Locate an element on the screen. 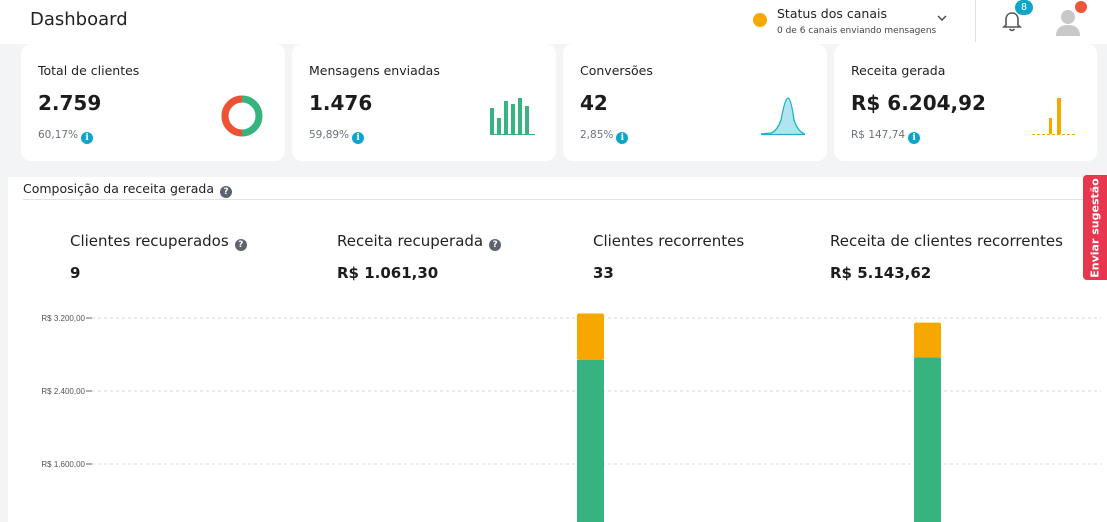 Image resolution: width=1107 pixels, height=522 pixels. donut-chart-icon is located at coordinates (242, 116).